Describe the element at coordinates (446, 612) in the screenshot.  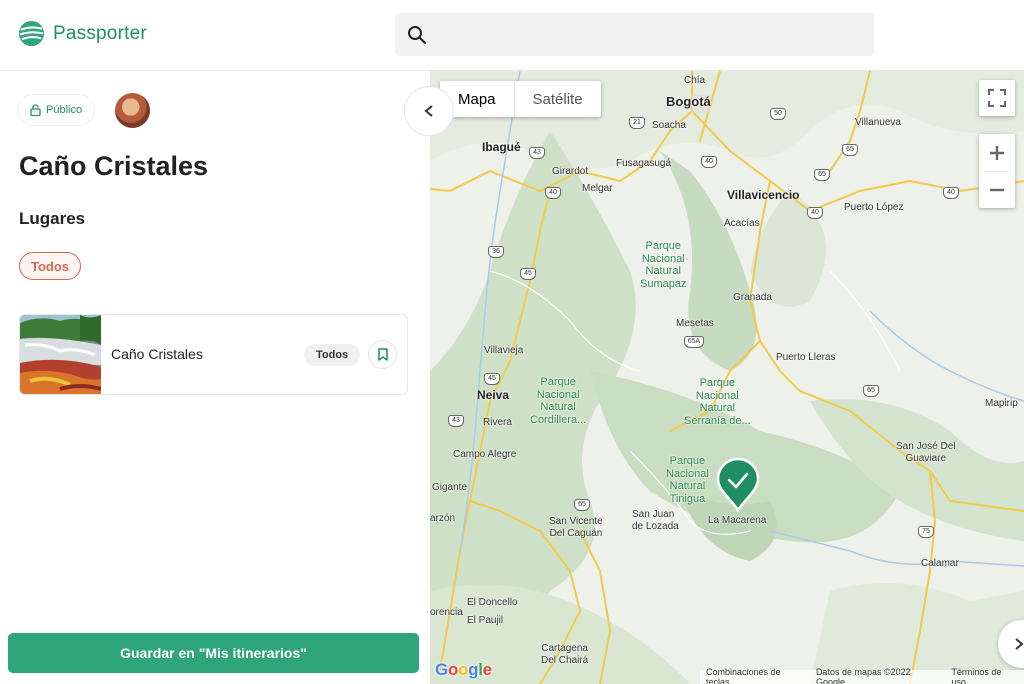
I see `map-label-florencia: orencia` at that location.